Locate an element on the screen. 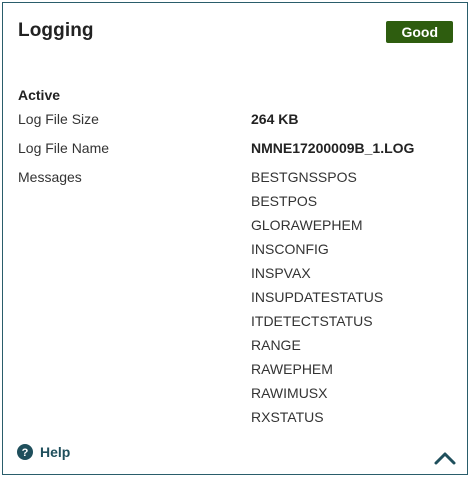  help-label: Help is located at coordinates (55, 452).